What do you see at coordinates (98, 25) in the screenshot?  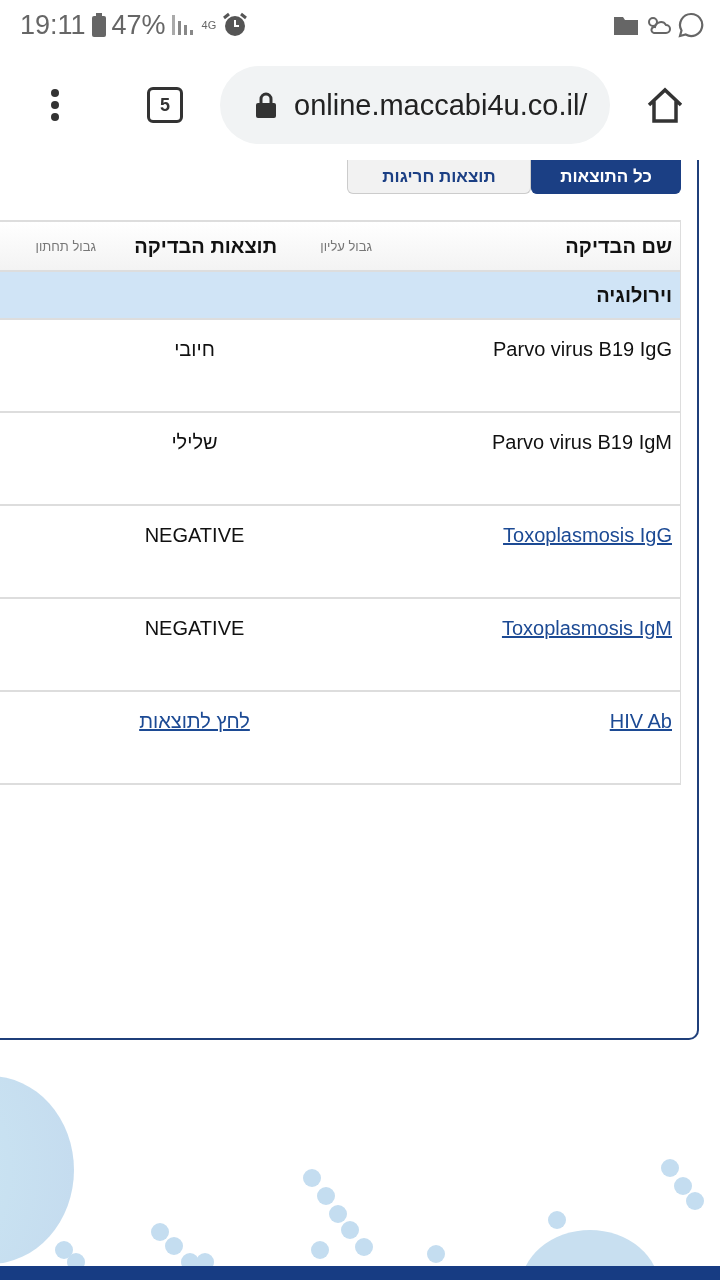 I see `battery-icon` at bounding box center [98, 25].